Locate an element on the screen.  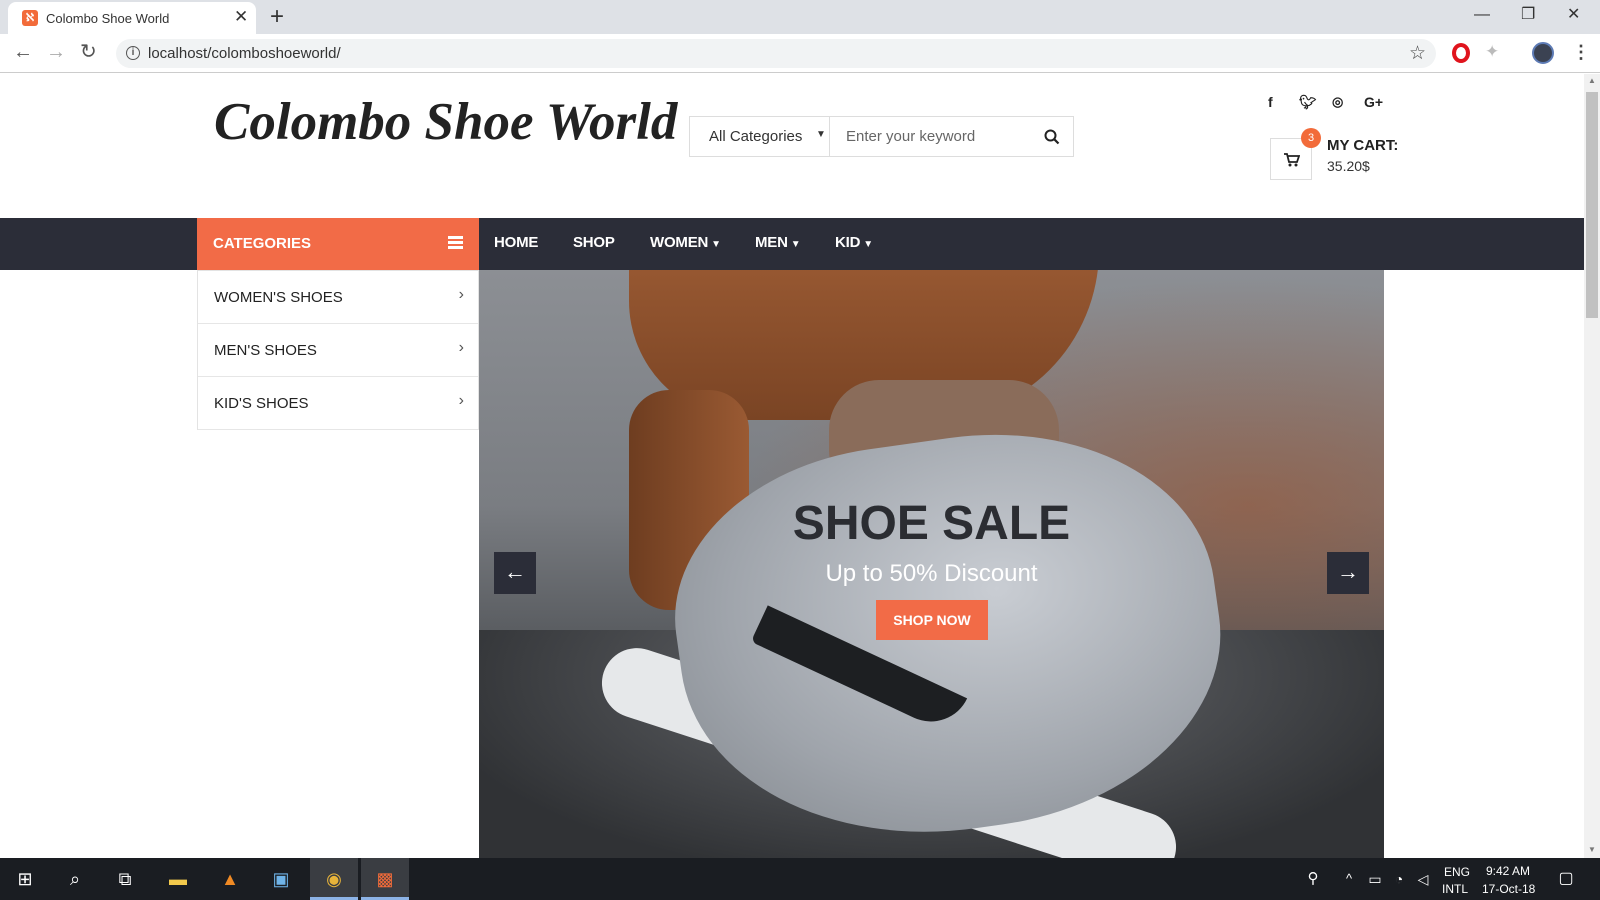
close-icon: ✕ is located at coordinates (241, 17).